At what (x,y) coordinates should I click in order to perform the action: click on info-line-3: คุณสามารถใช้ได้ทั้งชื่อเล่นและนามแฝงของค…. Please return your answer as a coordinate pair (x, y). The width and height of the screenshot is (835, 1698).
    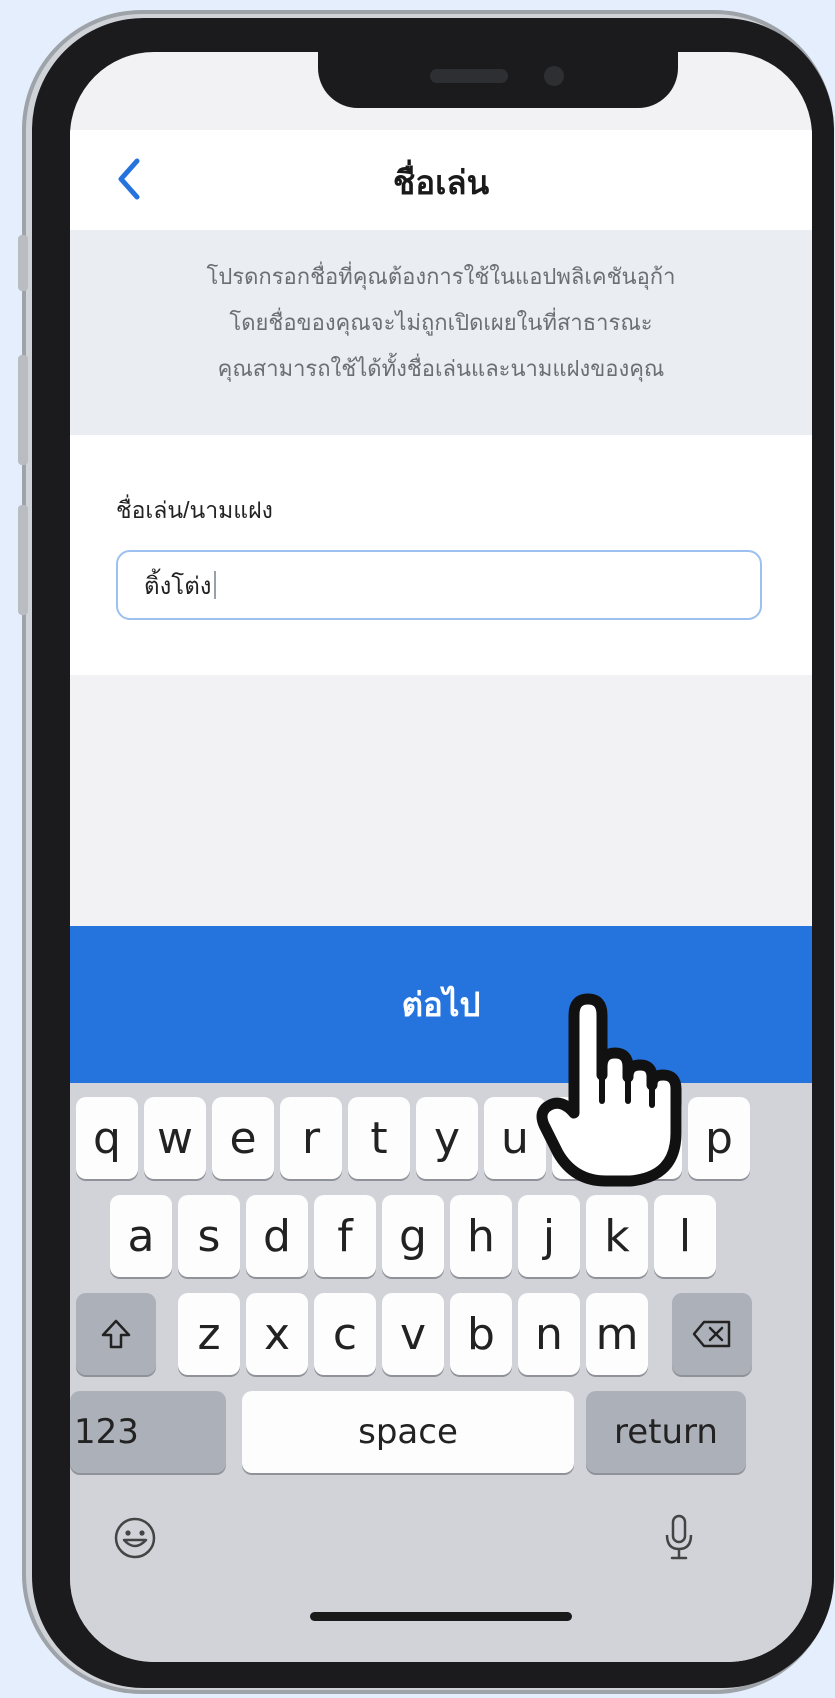
    Looking at the image, I should click on (441, 368).